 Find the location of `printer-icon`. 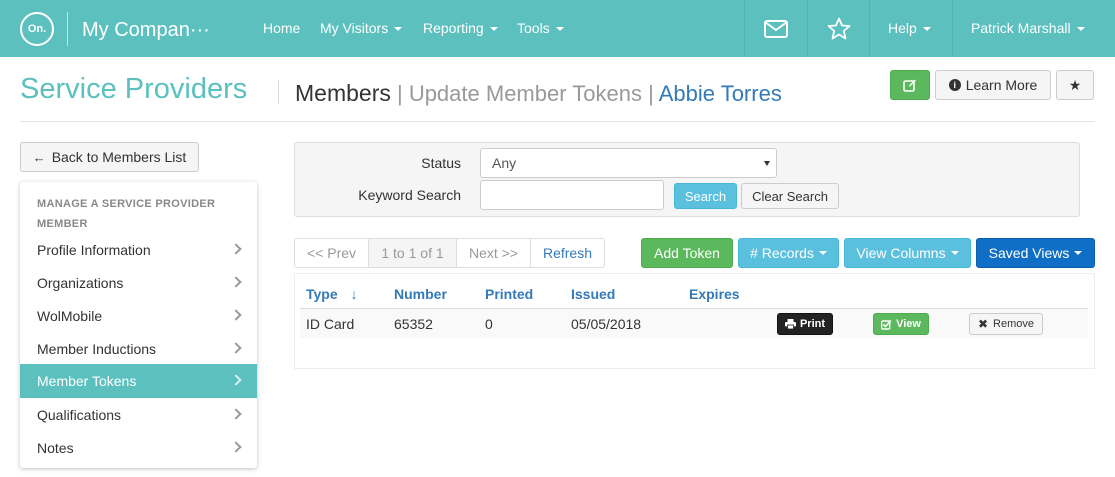

printer-icon is located at coordinates (790, 324).